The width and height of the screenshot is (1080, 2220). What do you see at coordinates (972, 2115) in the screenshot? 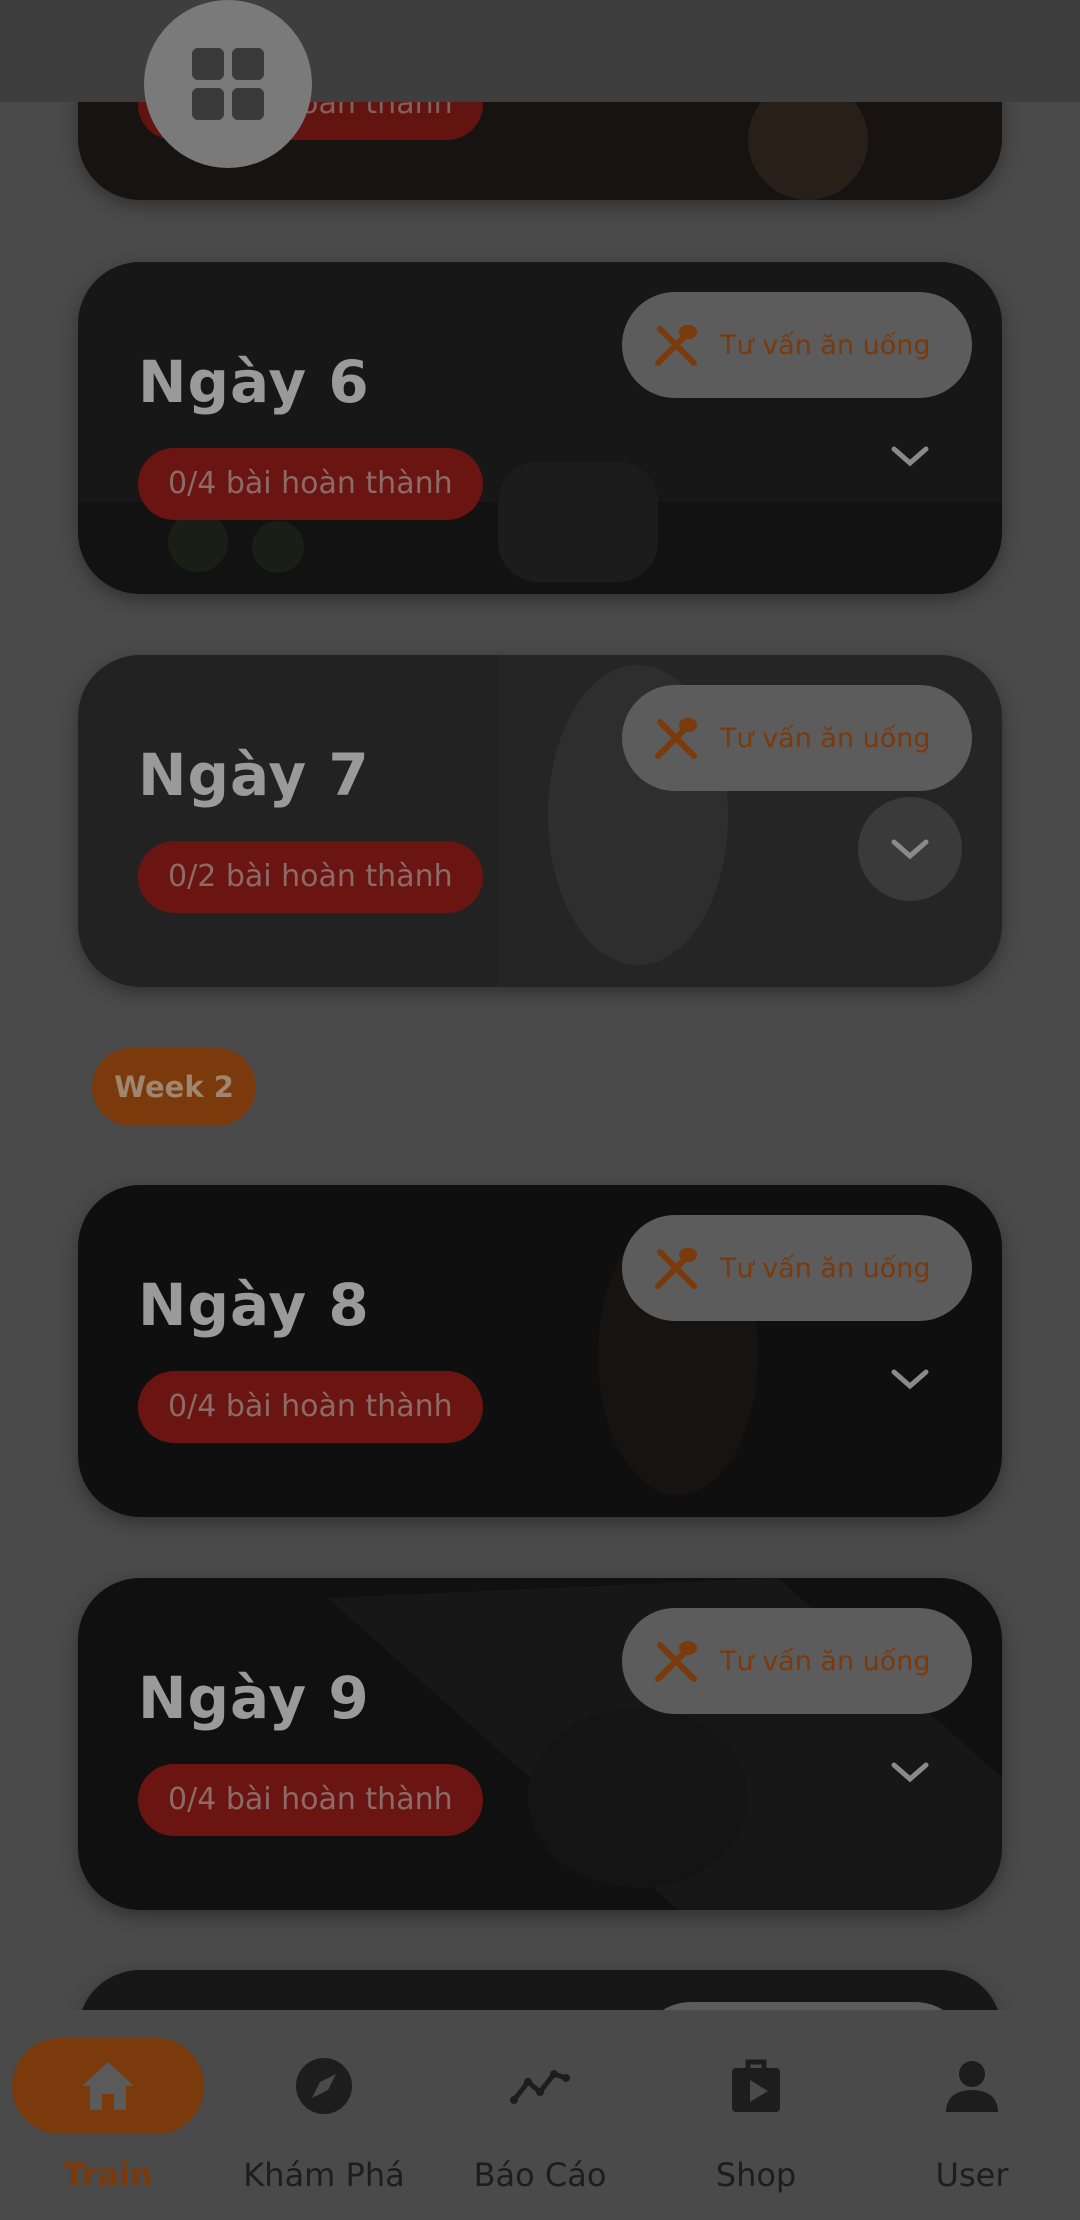
I see `nav-item-user: User` at bounding box center [972, 2115].